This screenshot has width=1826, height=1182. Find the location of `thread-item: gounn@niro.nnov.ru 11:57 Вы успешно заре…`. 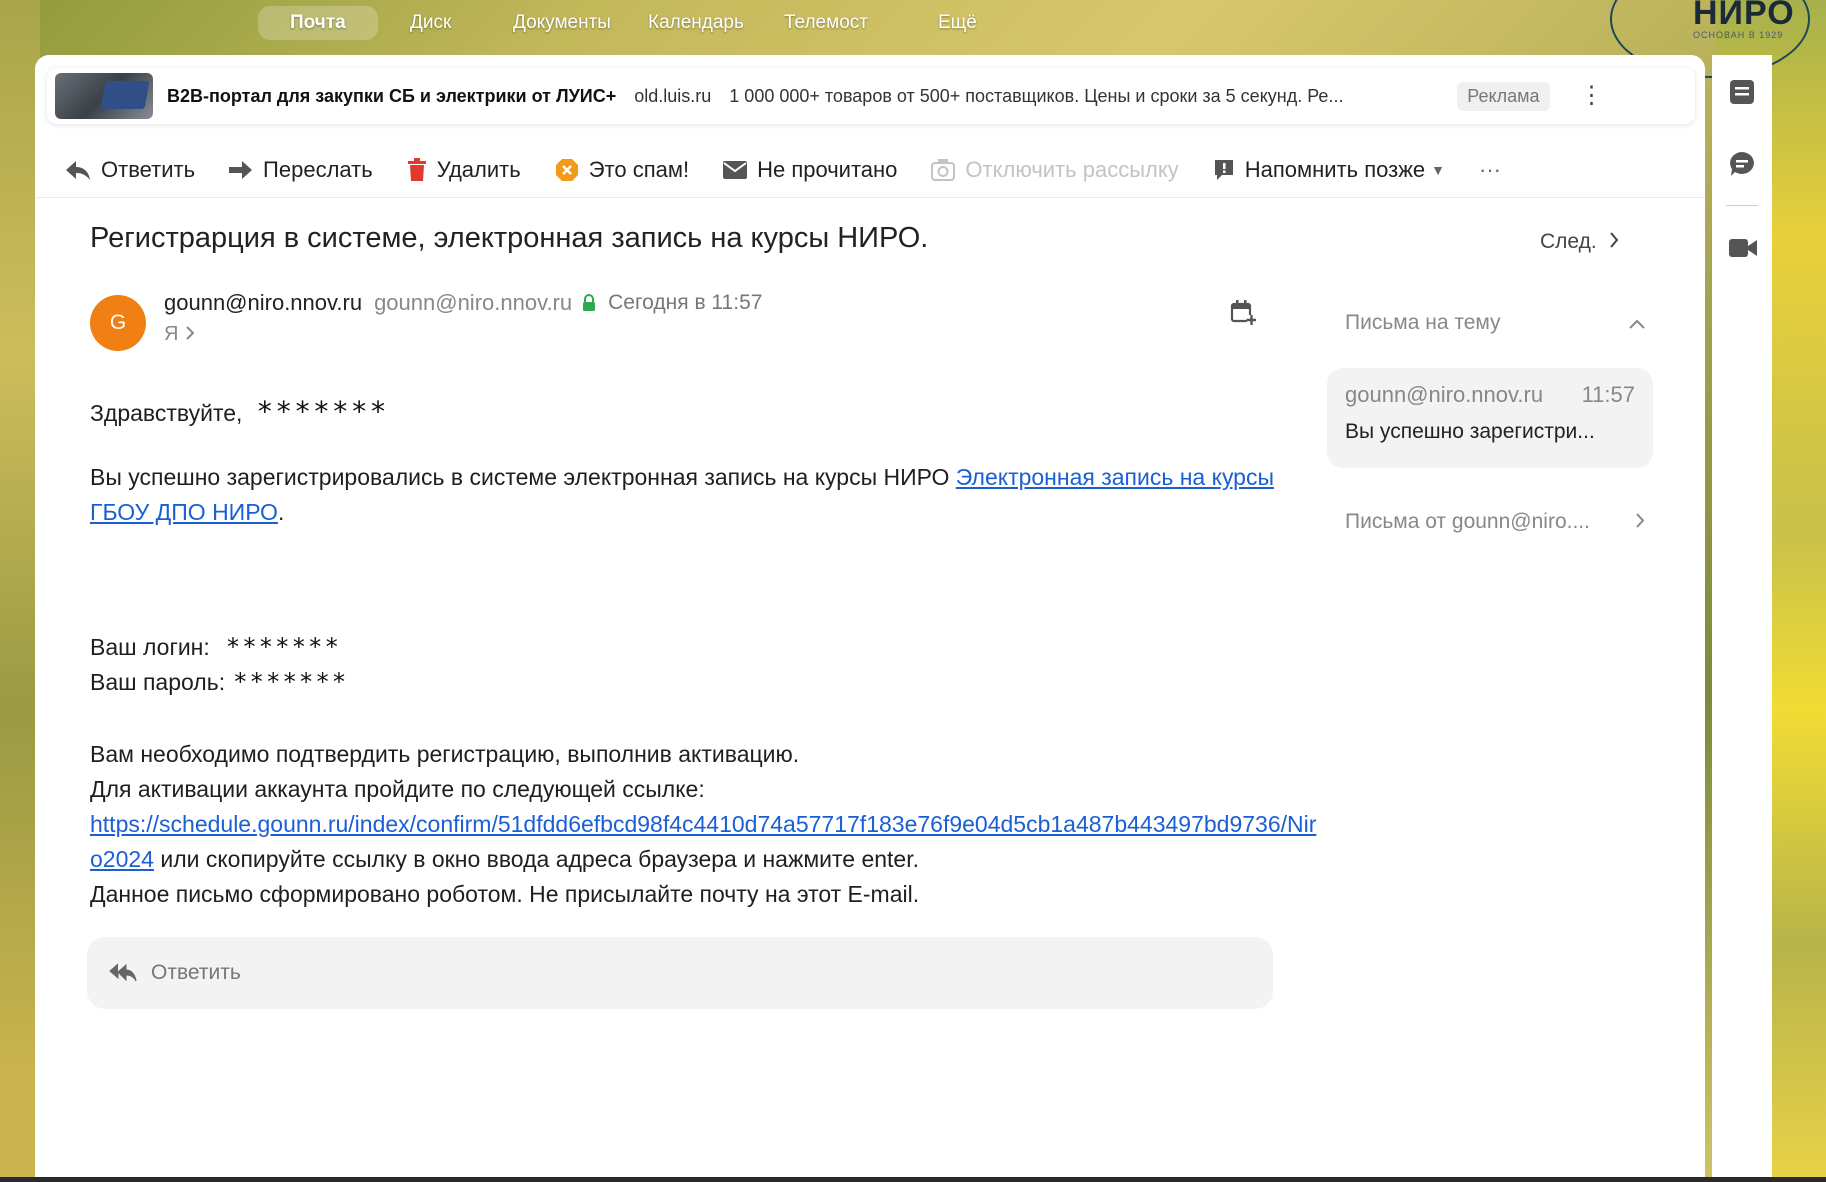

thread-item: gounn@niro.nnov.ru 11:57 Вы успешно заре… is located at coordinates (1490, 418).